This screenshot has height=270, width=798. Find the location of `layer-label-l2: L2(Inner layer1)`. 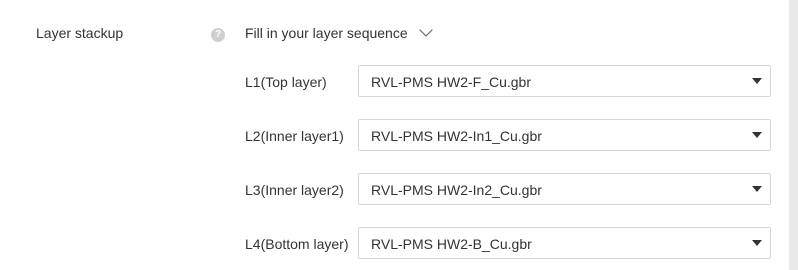

layer-label-l2: L2(Inner layer1) is located at coordinates (294, 136).